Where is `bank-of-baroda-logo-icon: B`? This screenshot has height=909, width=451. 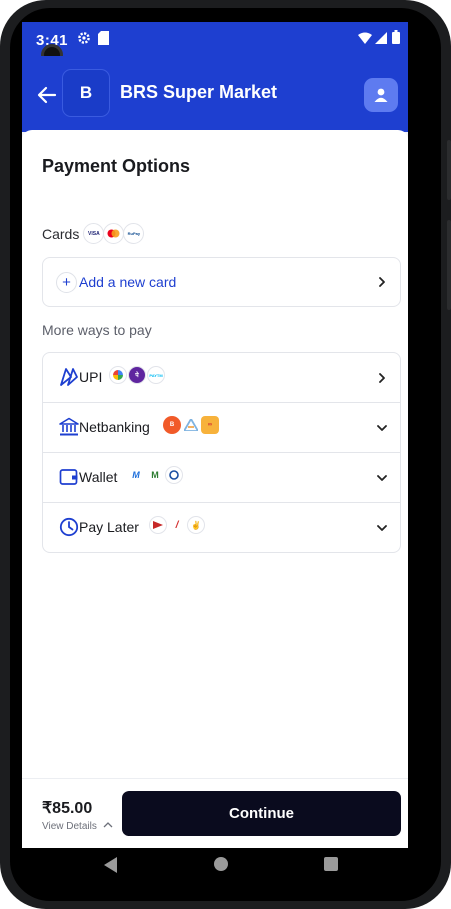
bank-of-baroda-logo-icon: B is located at coordinates (172, 425).